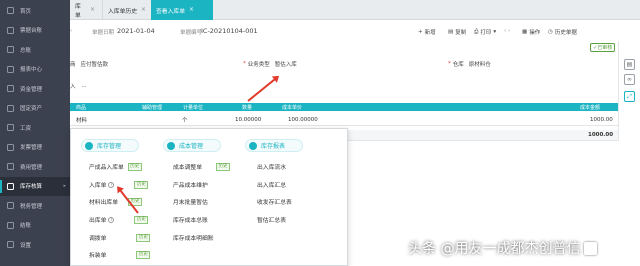  Describe the element at coordinates (31, 167) in the screenshot. I see `sidebar-item-label: 费用管理` at that location.